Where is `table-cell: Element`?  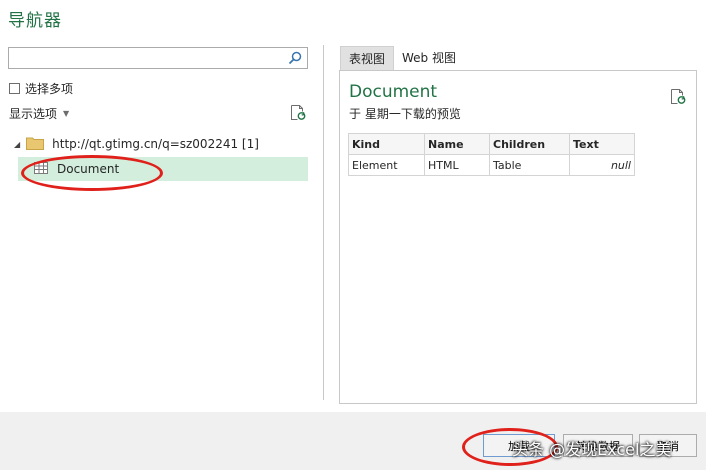 table-cell: Element is located at coordinates (386, 165).